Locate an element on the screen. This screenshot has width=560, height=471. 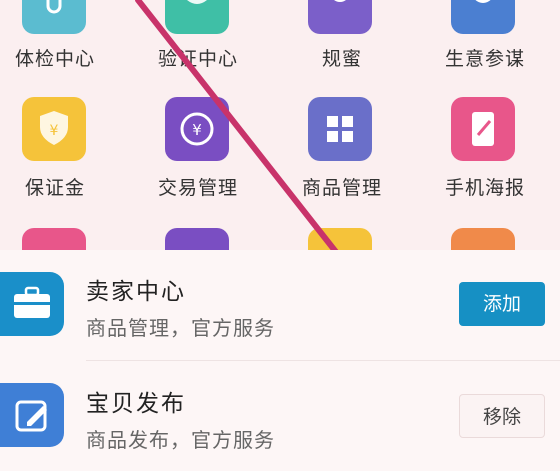
list-item-title: 卖家中心 is located at coordinates (136, 292).